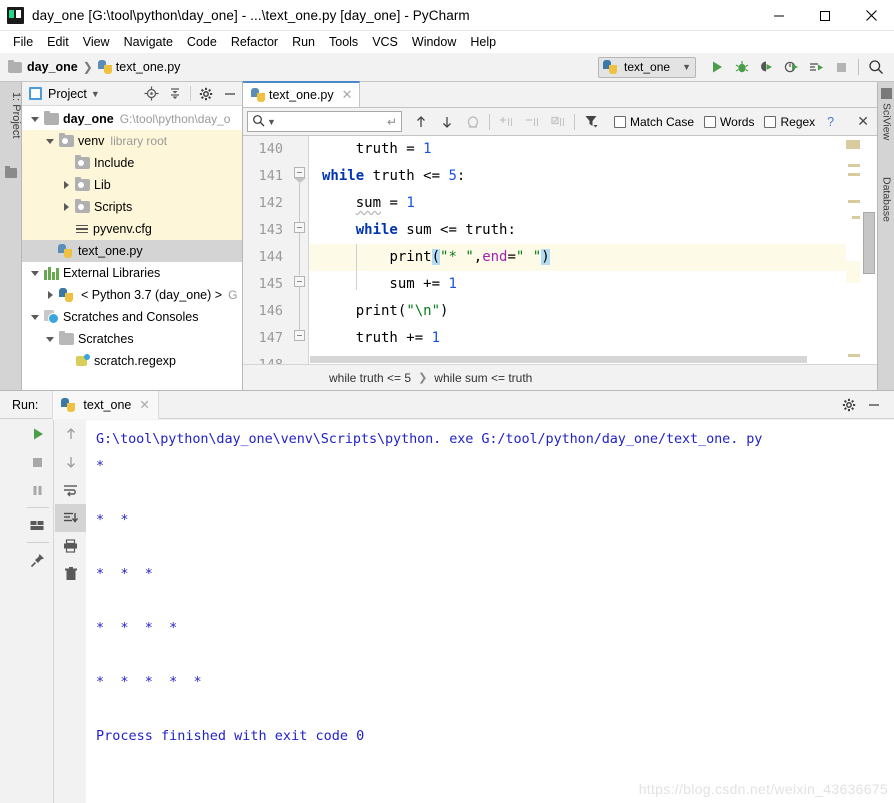 Image resolution: width=894 pixels, height=803 pixels. I want to click on breadcrumb-item-file: text_one.py, so click(138, 67).